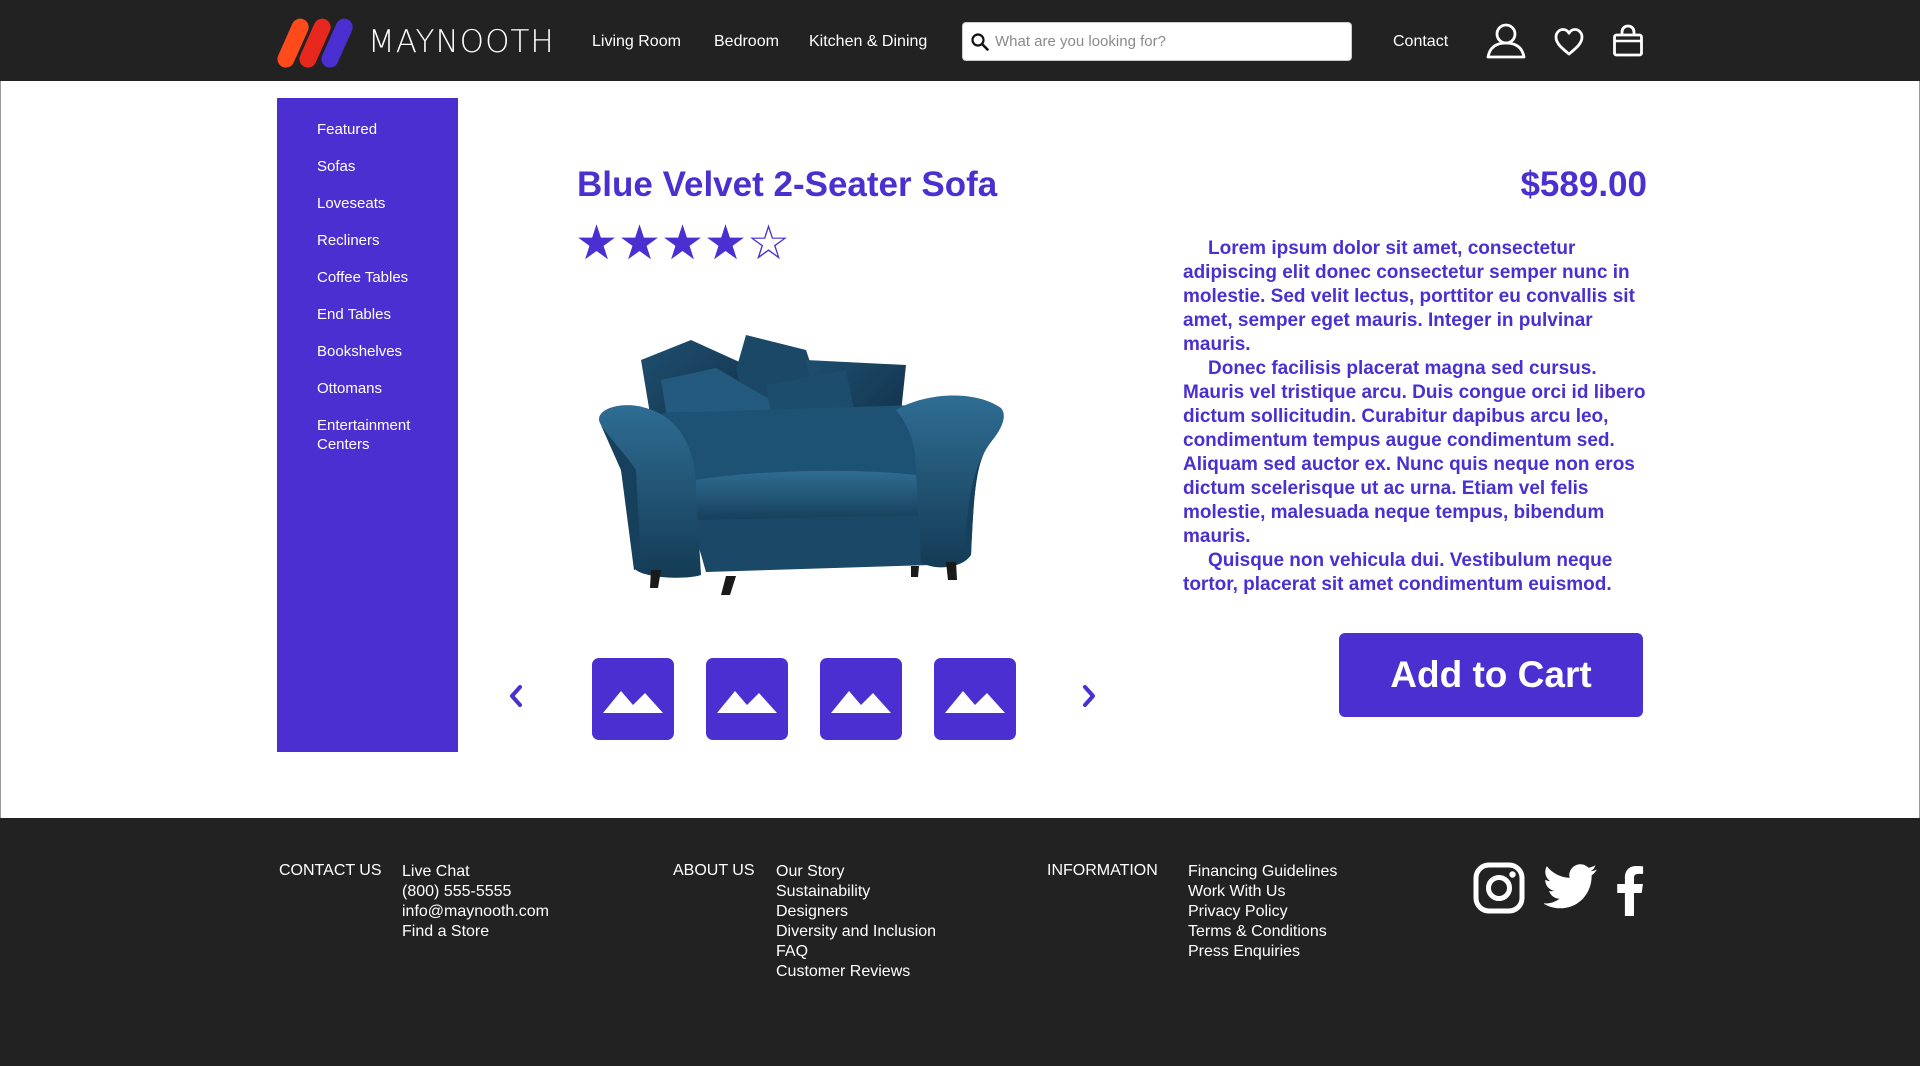  What do you see at coordinates (1262, 952) in the screenshot?
I see `footer-link-press: Press Enquiries` at bounding box center [1262, 952].